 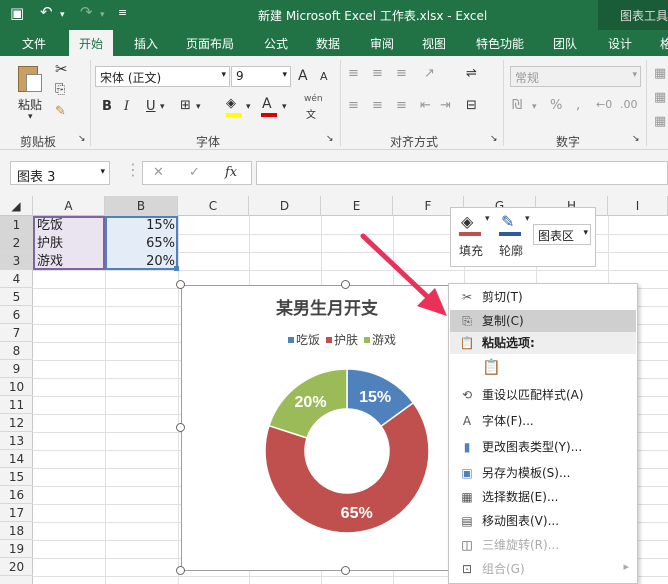 I want to click on tab-data: 数据, so click(x=328, y=43).